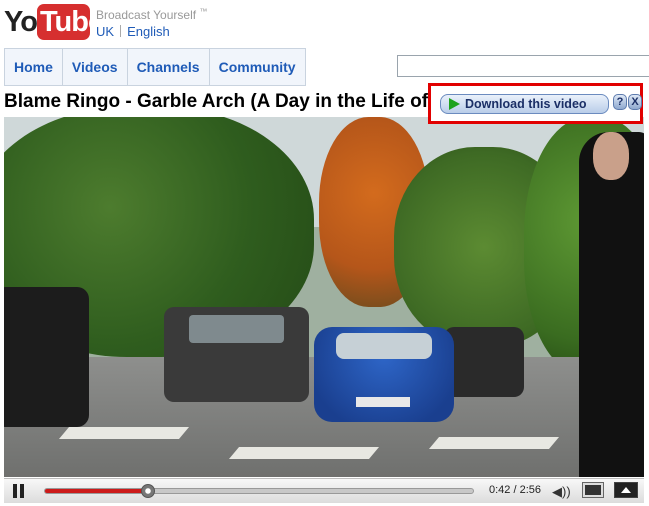 This screenshot has height=506, width=649. I want to click on current-time: 0:42, so click(500, 490).